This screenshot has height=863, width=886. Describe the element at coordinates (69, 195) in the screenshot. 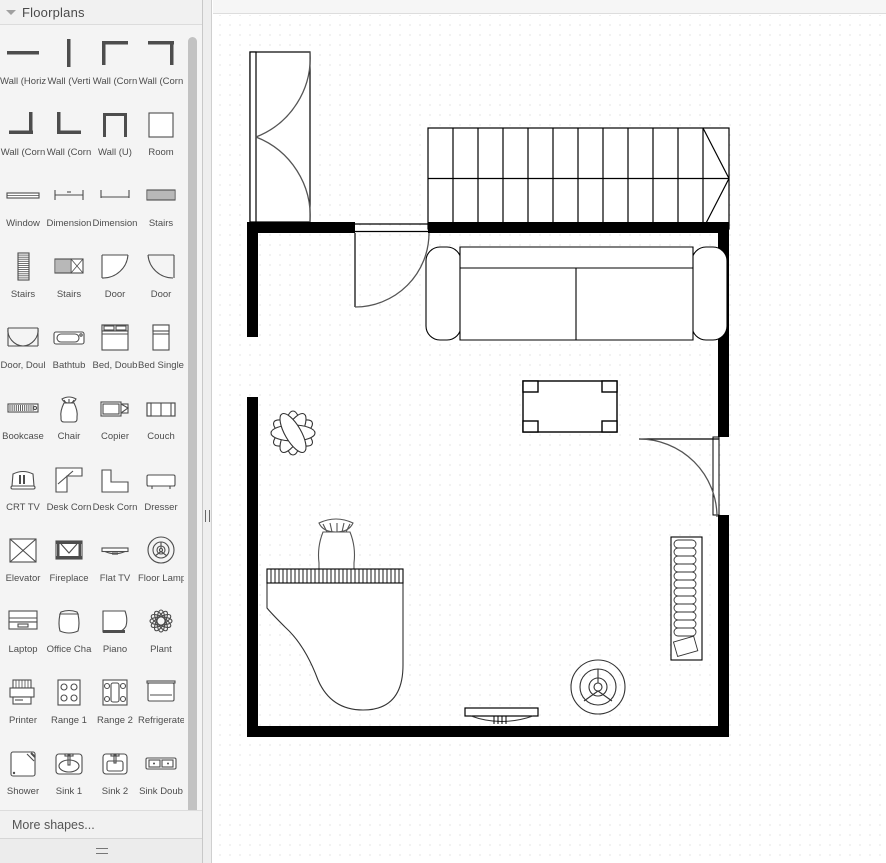

I see `dimension-1-icon` at that location.